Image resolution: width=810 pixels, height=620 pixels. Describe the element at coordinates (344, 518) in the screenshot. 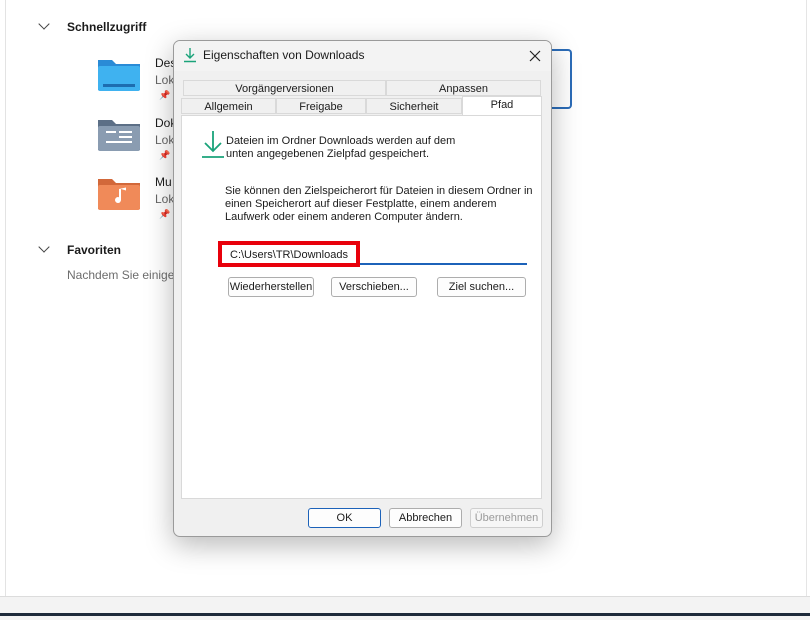

I see `ok-button: OK` at that location.